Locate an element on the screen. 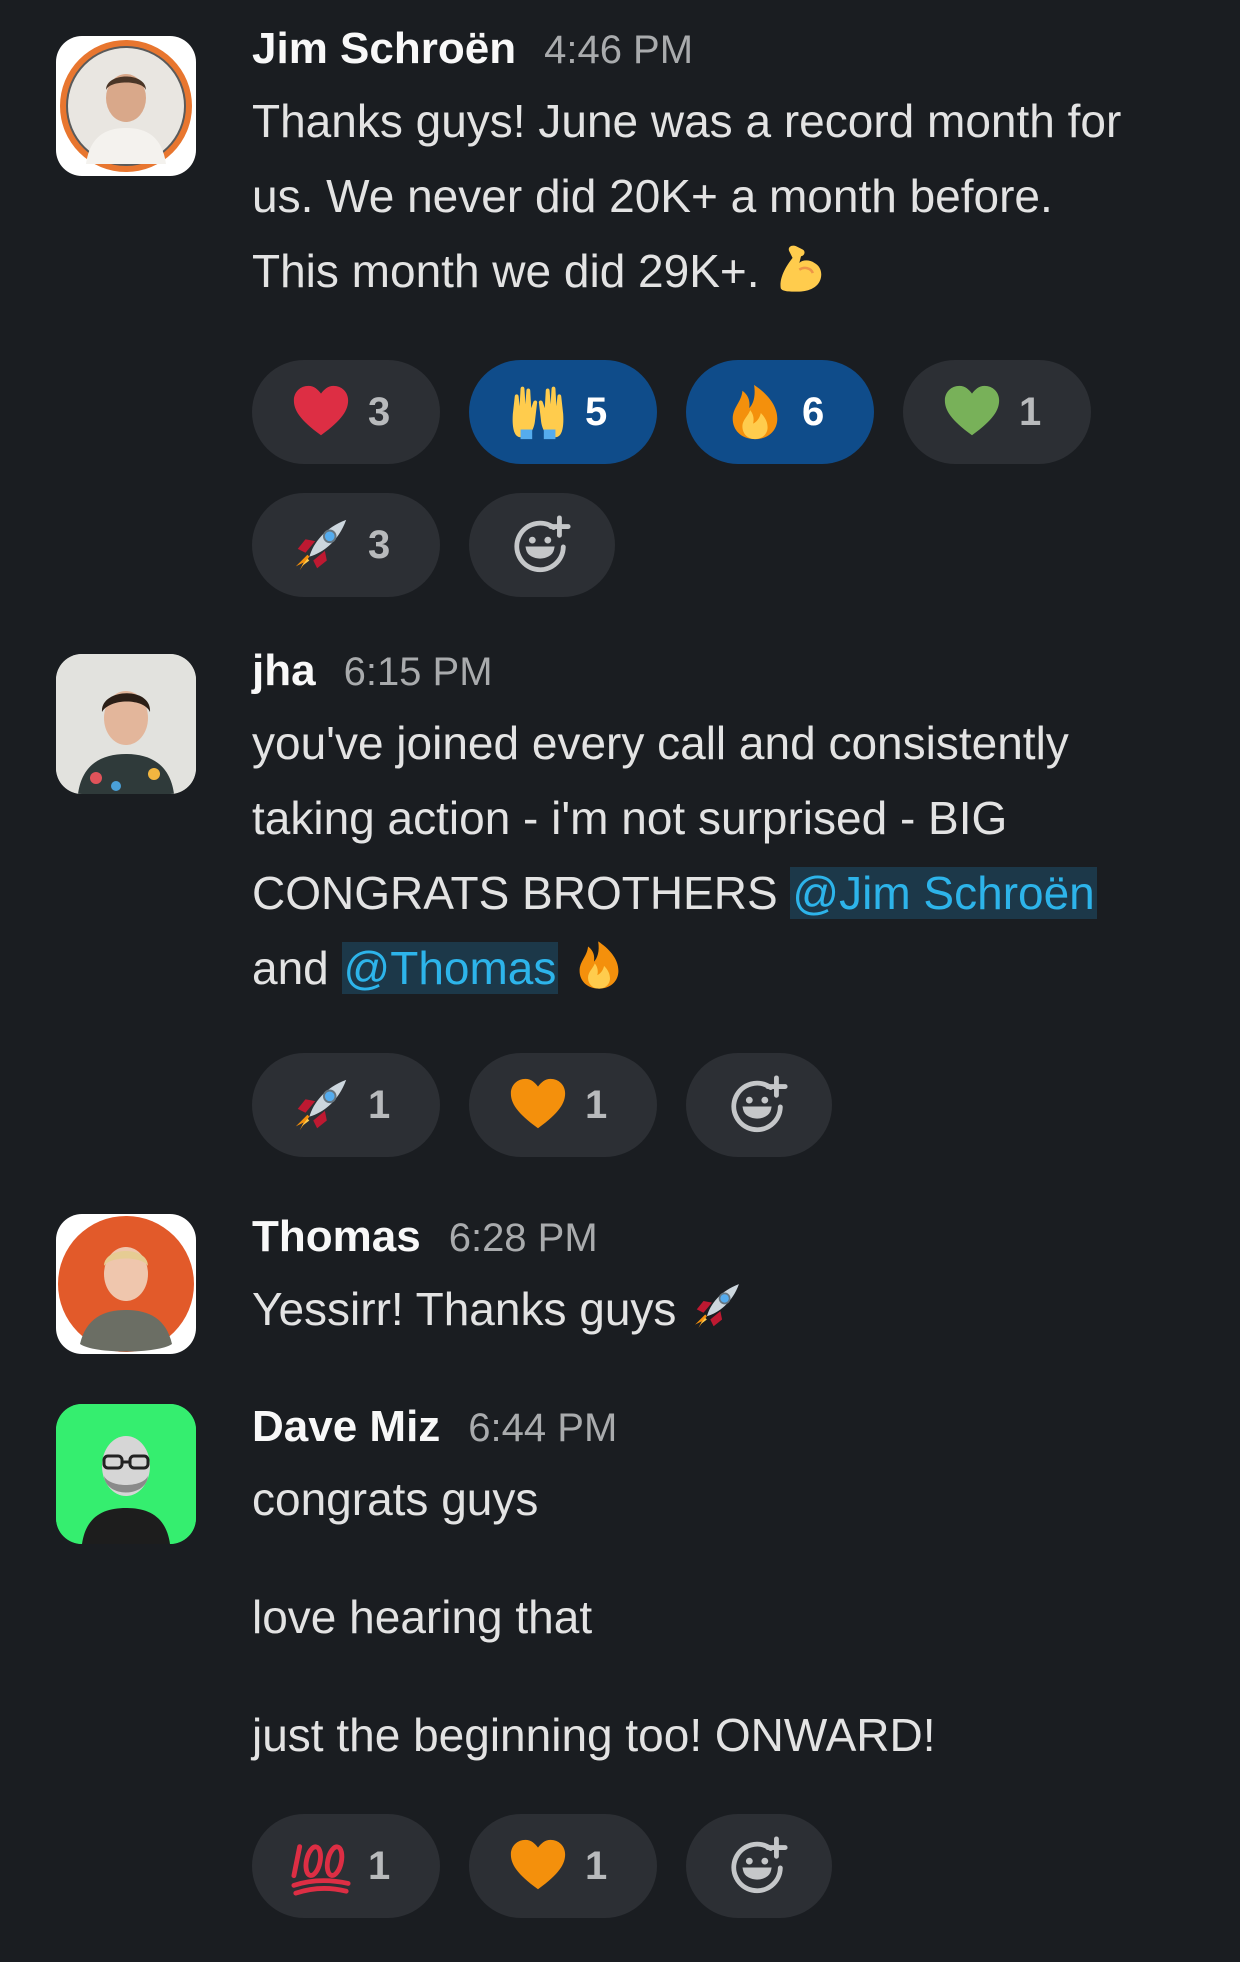  avatar-jha is located at coordinates (126, 724).